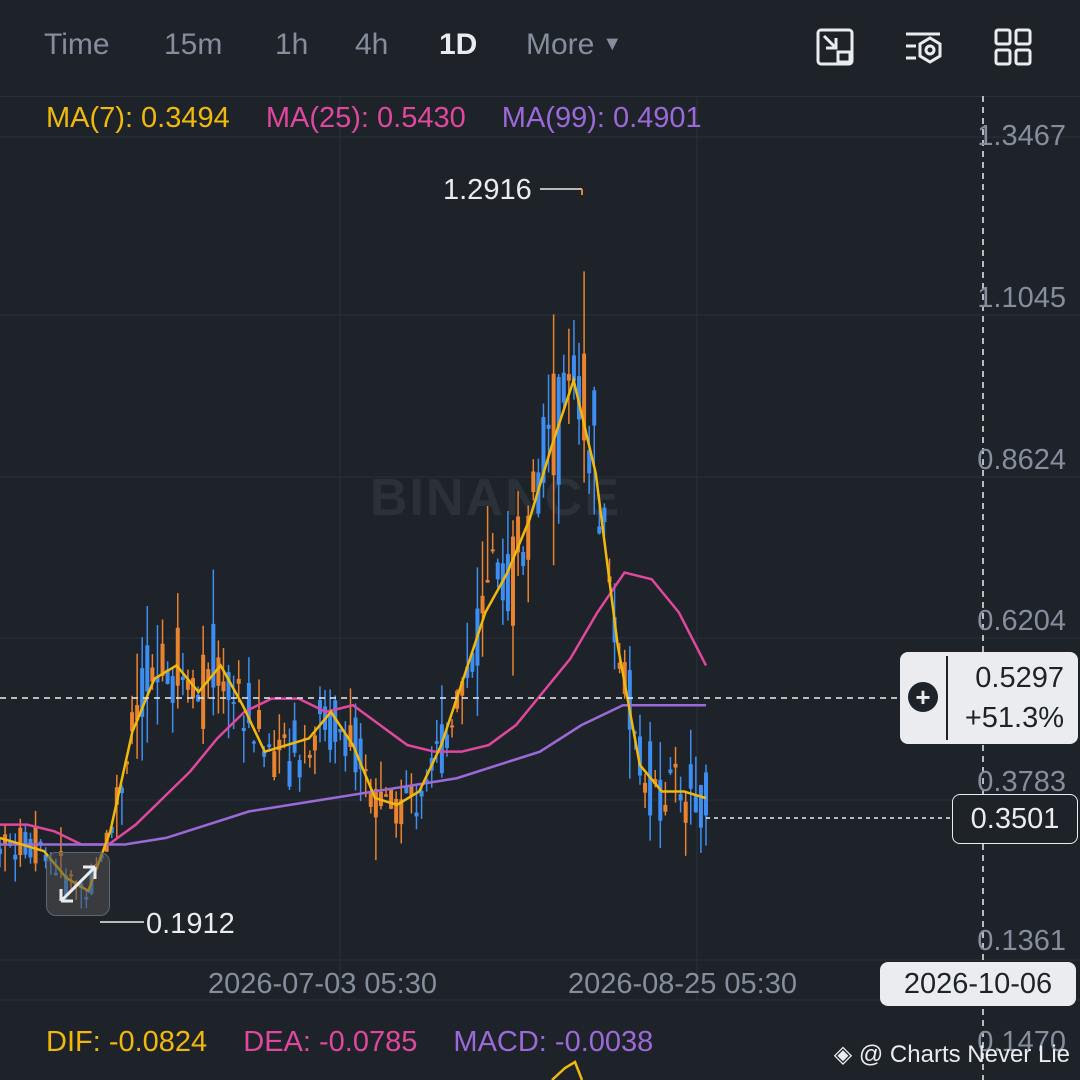 This screenshot has width=1080, height=1080. I want to click on ma7-value: MA(7): 0.3494, so click(138, 118).